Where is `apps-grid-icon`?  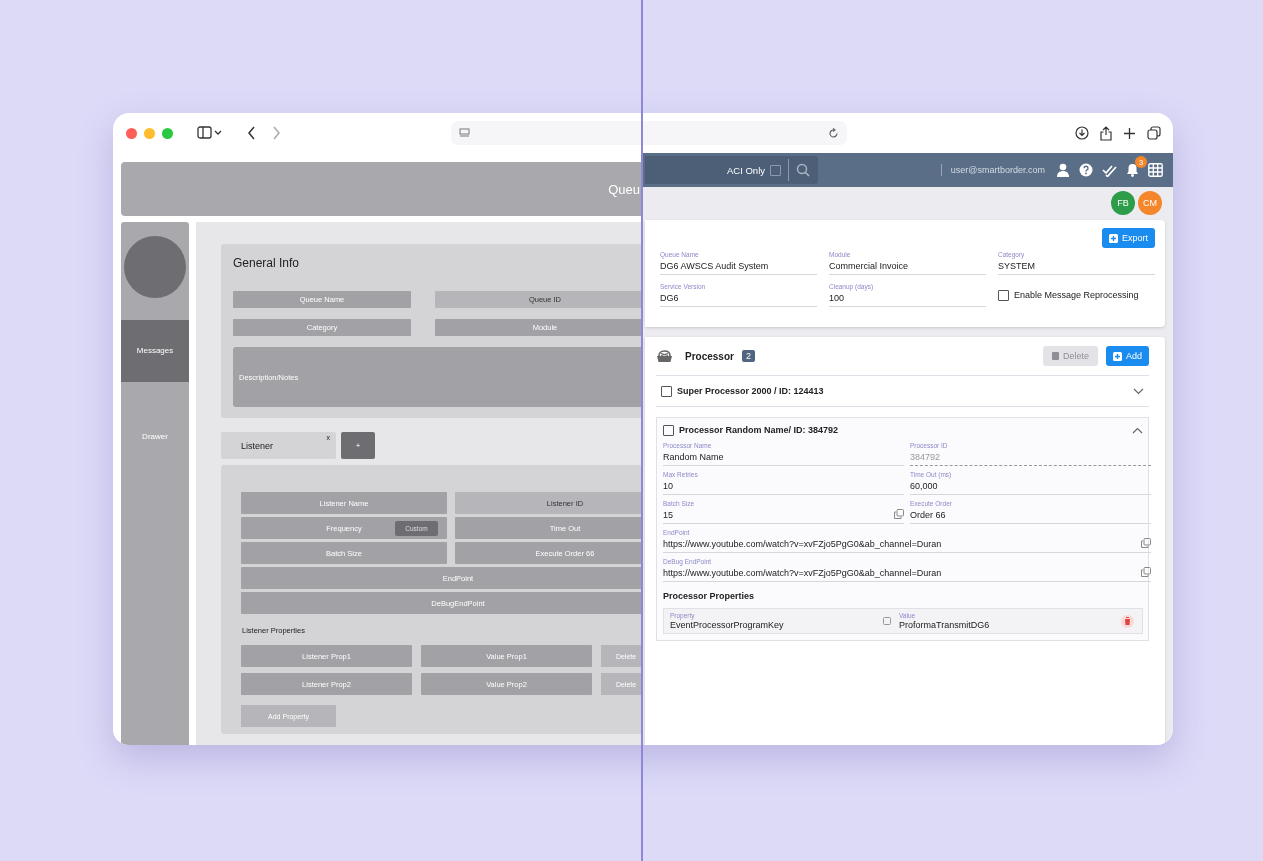
apps-grid-icon is located at coordinates (1155, 170).